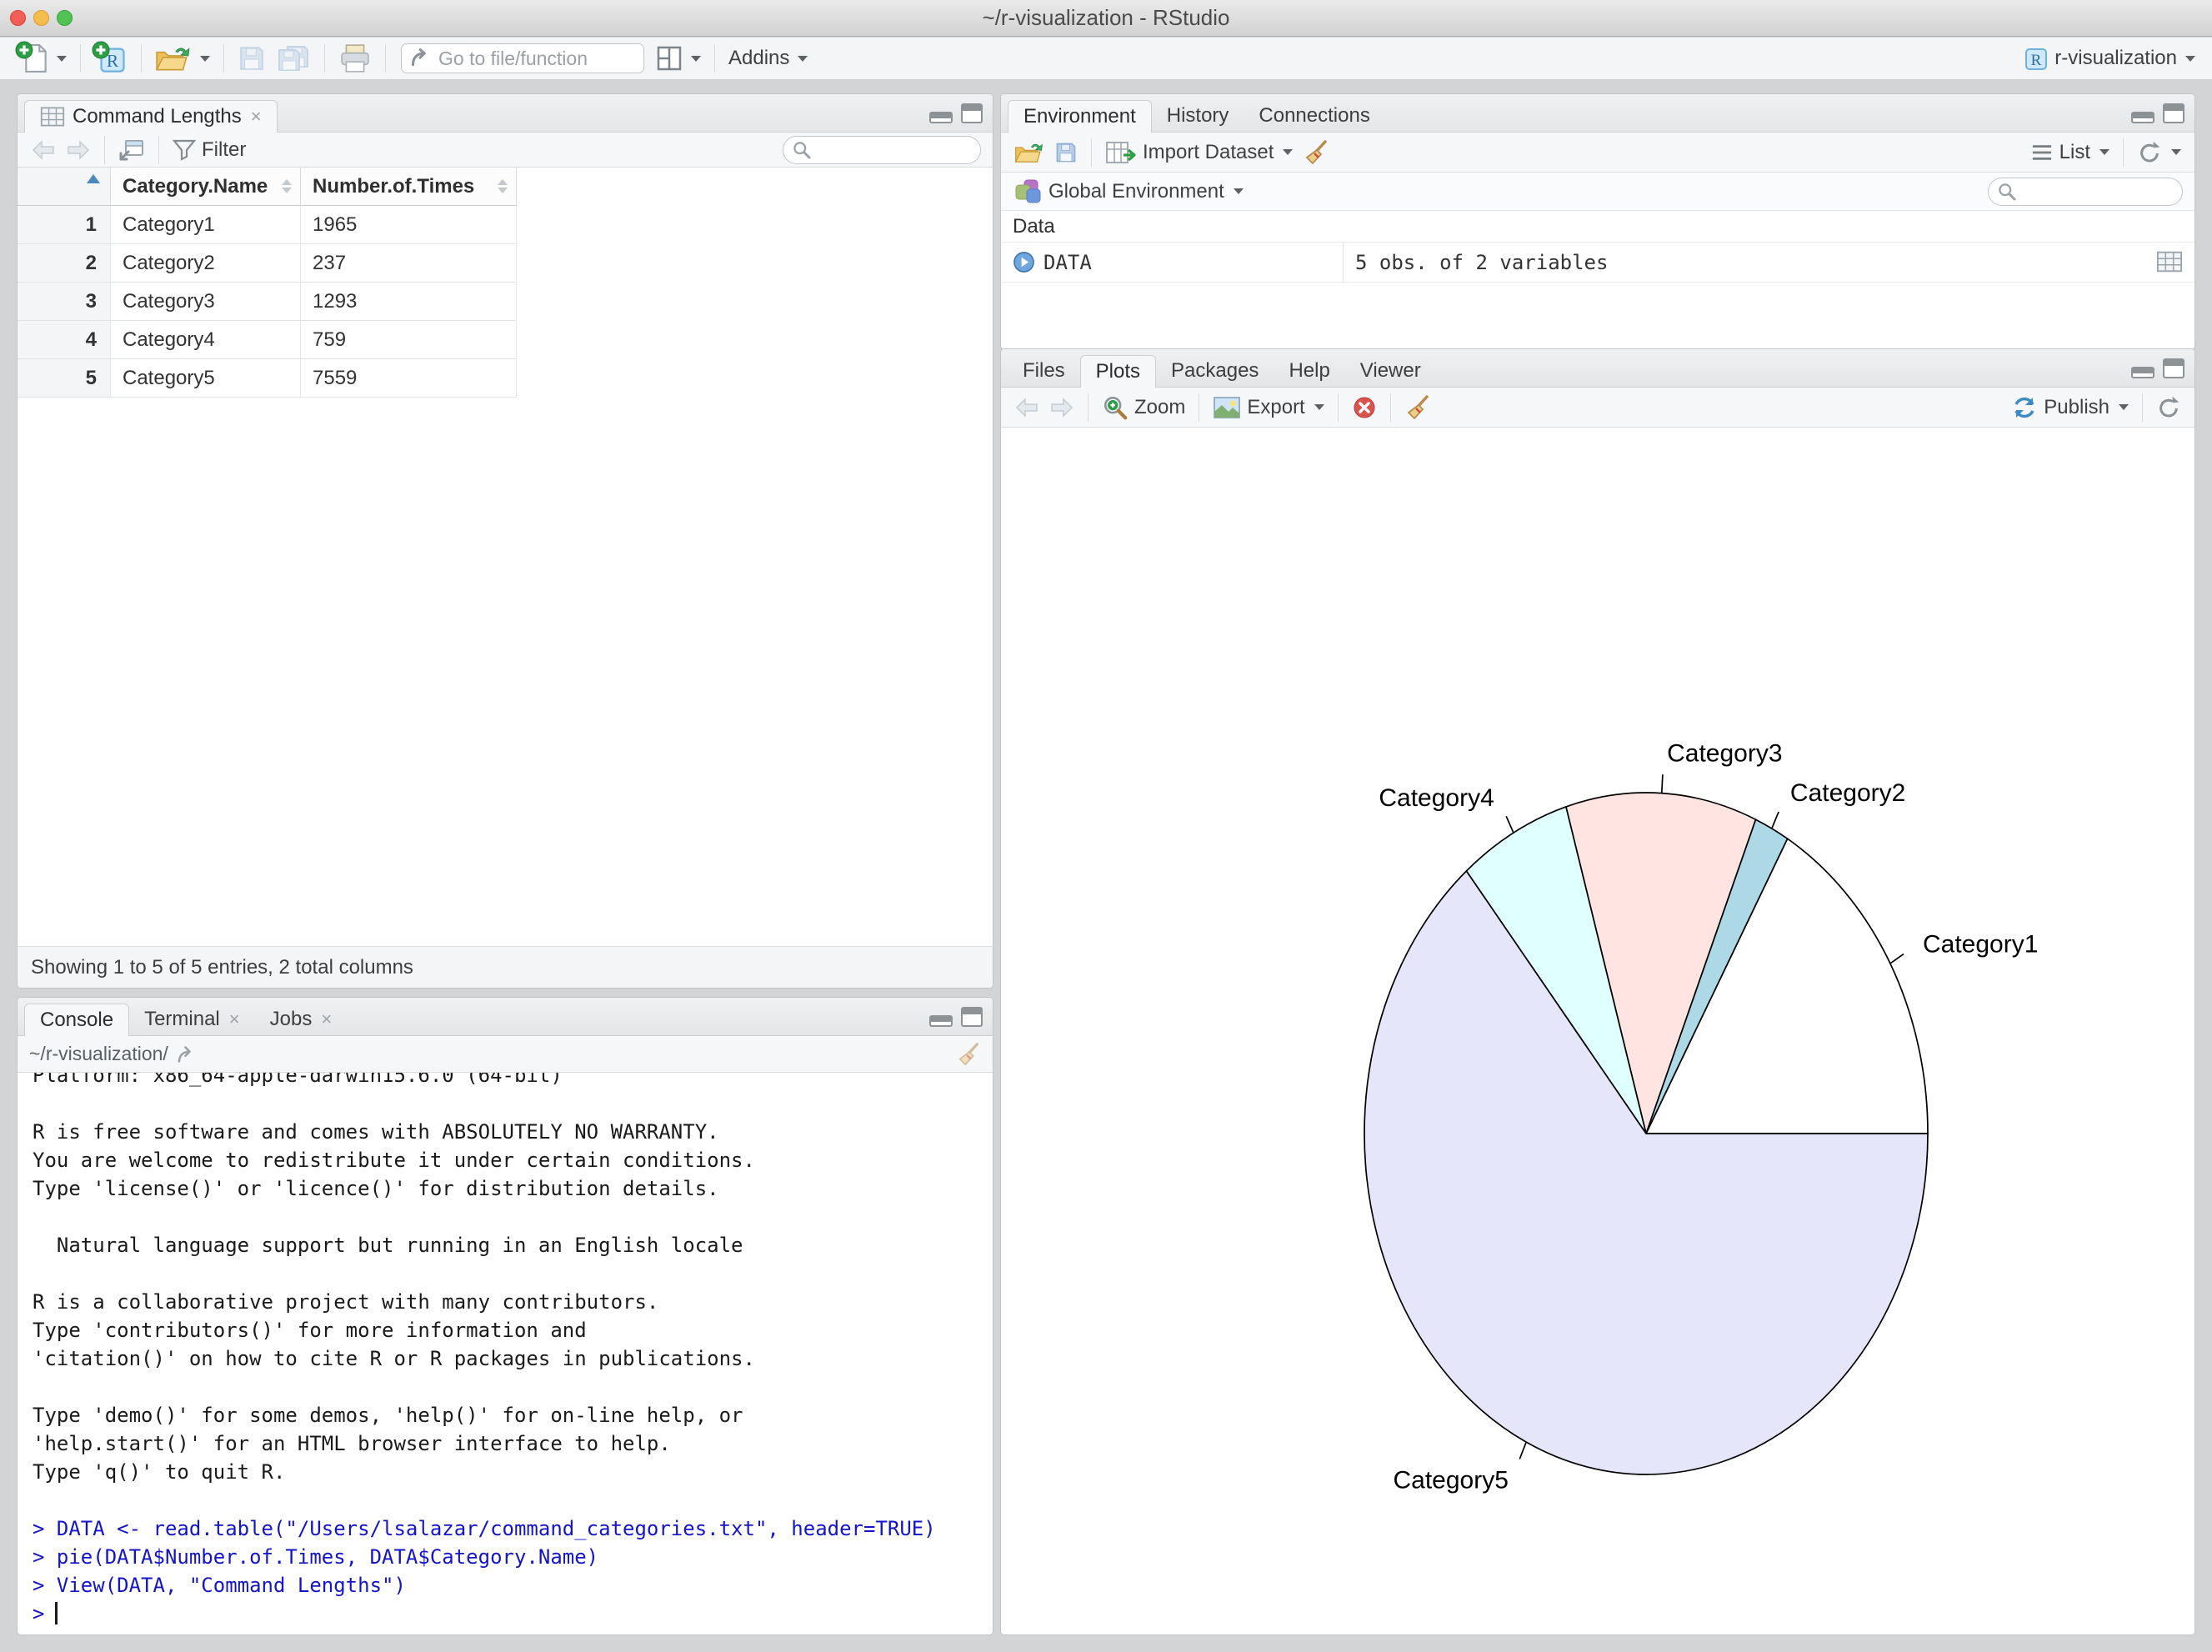 Image resolution: width=2212 pixels, height=1652 pixels. I want to click on new-file-button, so click(42, 58).